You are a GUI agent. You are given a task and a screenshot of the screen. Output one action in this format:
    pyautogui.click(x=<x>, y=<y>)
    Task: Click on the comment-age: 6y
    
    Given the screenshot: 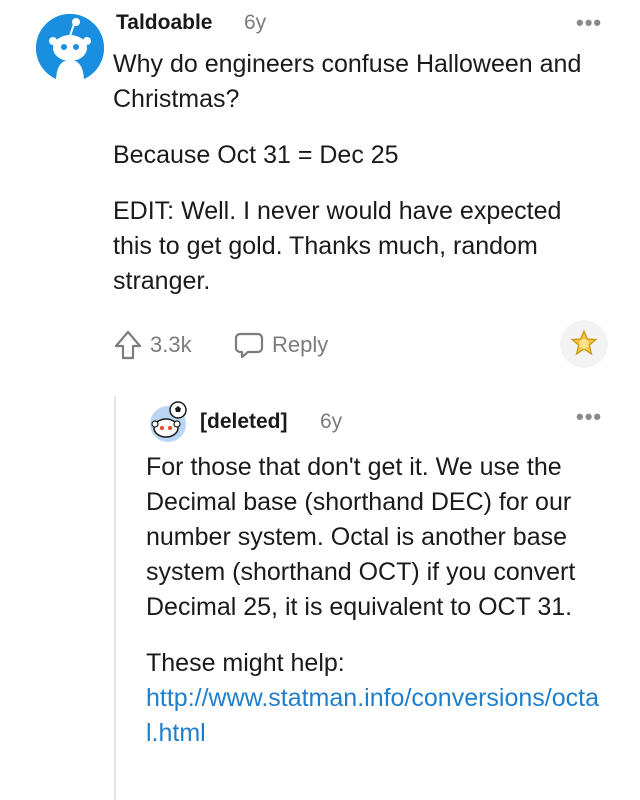 What is the action you would take?
    pyautogui.click(x=255, y=22)
    